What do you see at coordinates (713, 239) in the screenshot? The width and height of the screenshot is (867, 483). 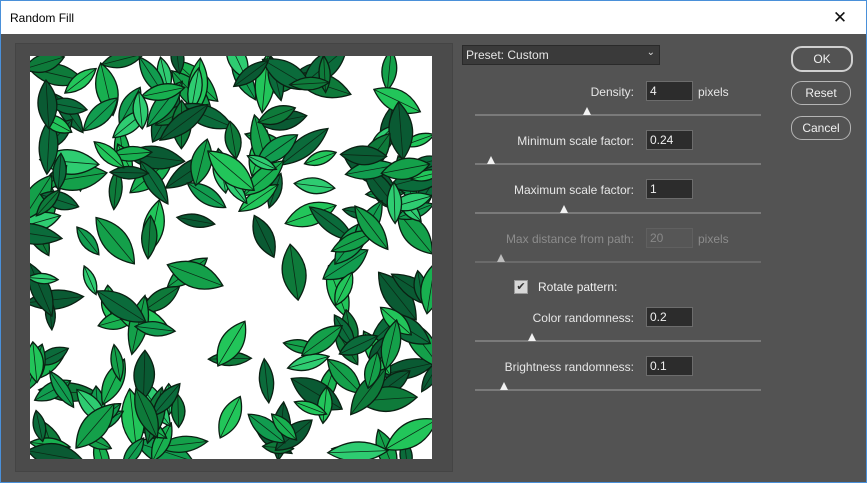 I see `max-distance-unit: pixels` at bounding box center [713, 239].